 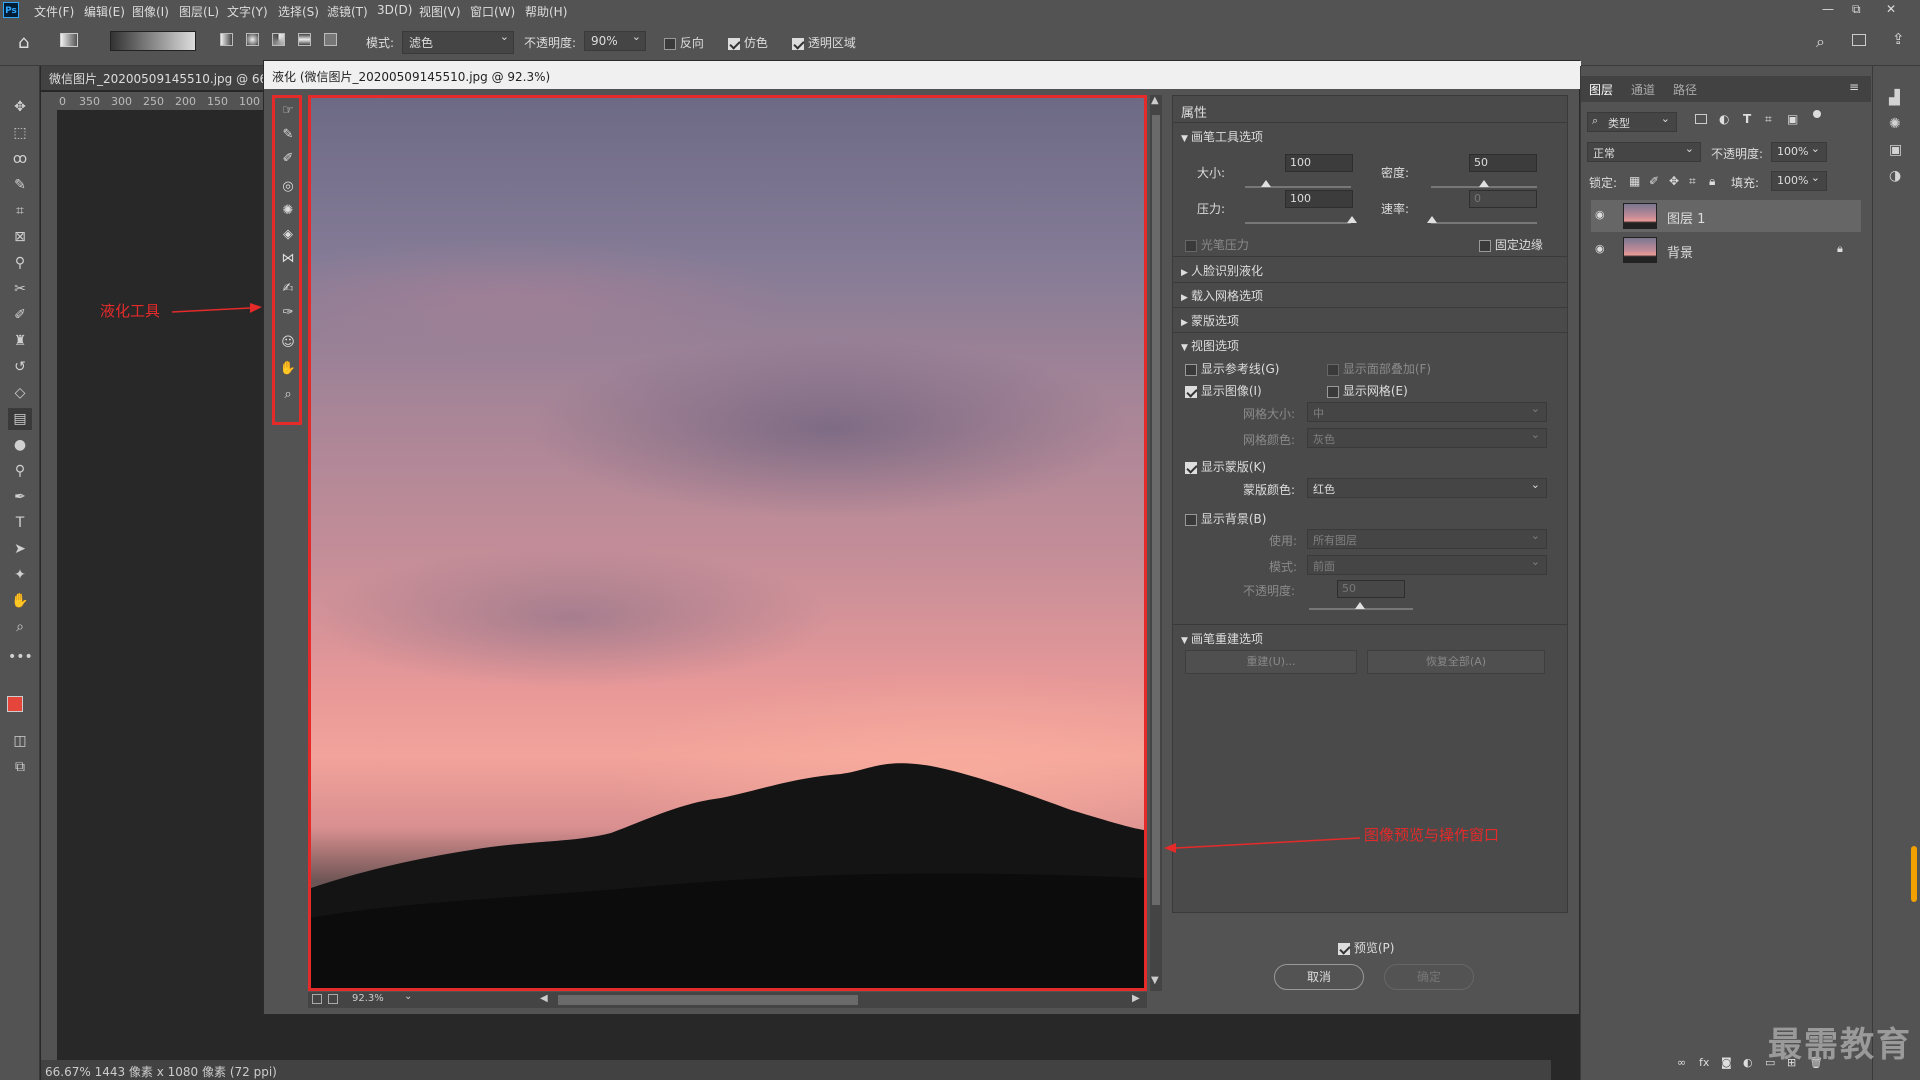 What do you see at coordinates (20, 211) in the screenshot?
I see `crop-tool-icon: ⌗` at bounding box center [20, 211].